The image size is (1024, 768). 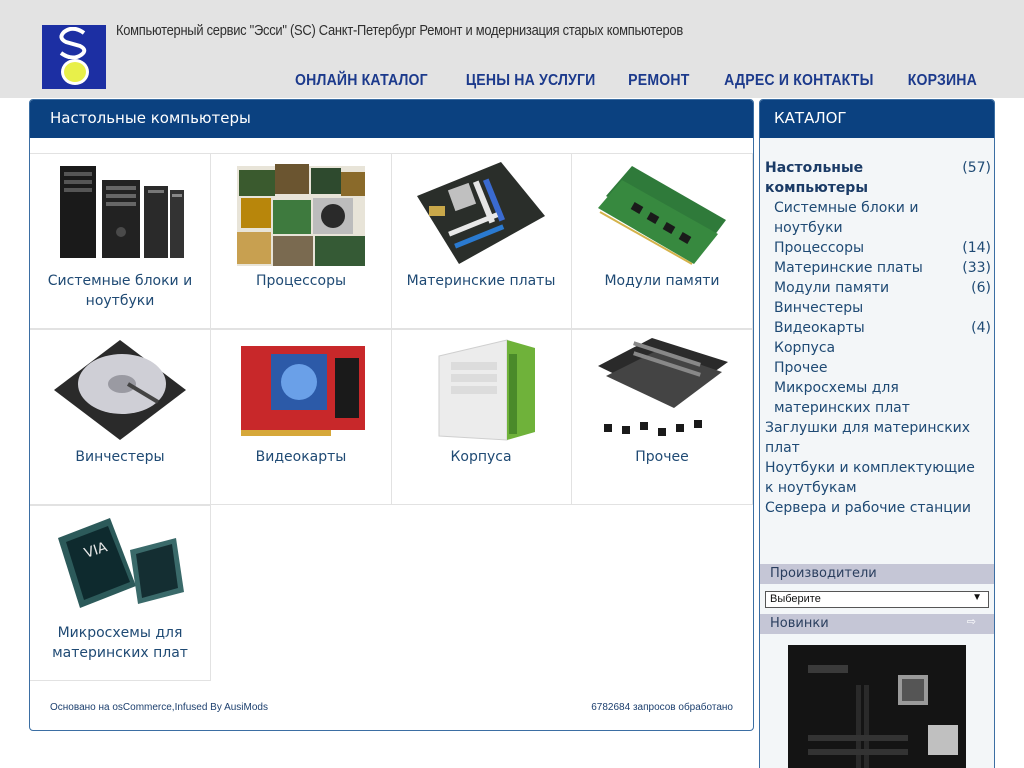 I want to click on new-product-image, so click(x=877, y=706).